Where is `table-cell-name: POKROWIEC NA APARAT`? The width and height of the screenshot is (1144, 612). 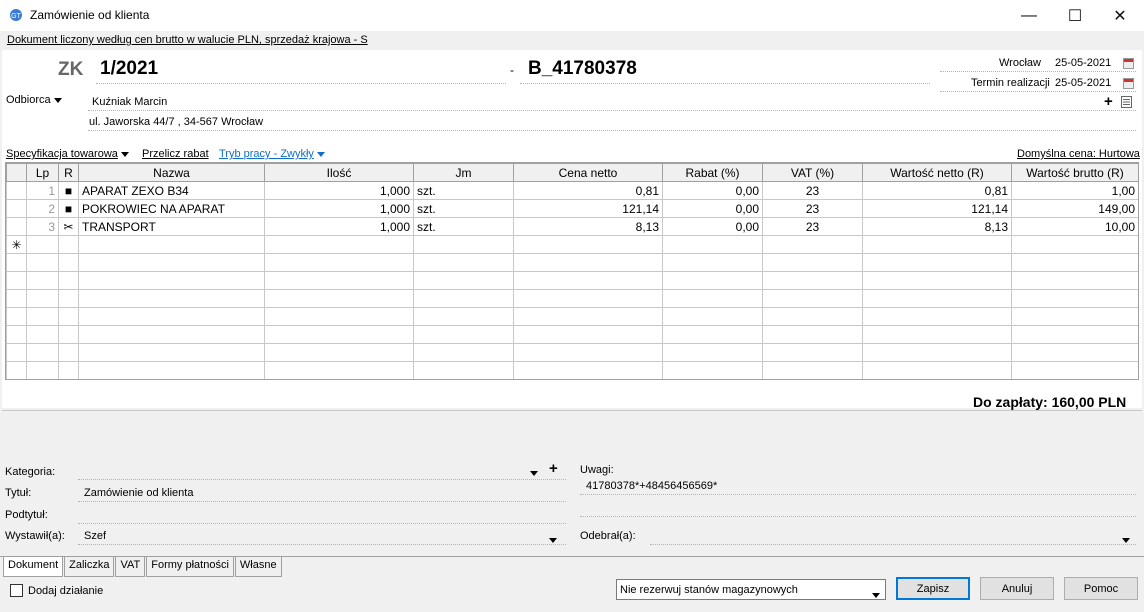 table-cell-name: POKROWIEC NA APARAT is located at coordinates (171, 208).